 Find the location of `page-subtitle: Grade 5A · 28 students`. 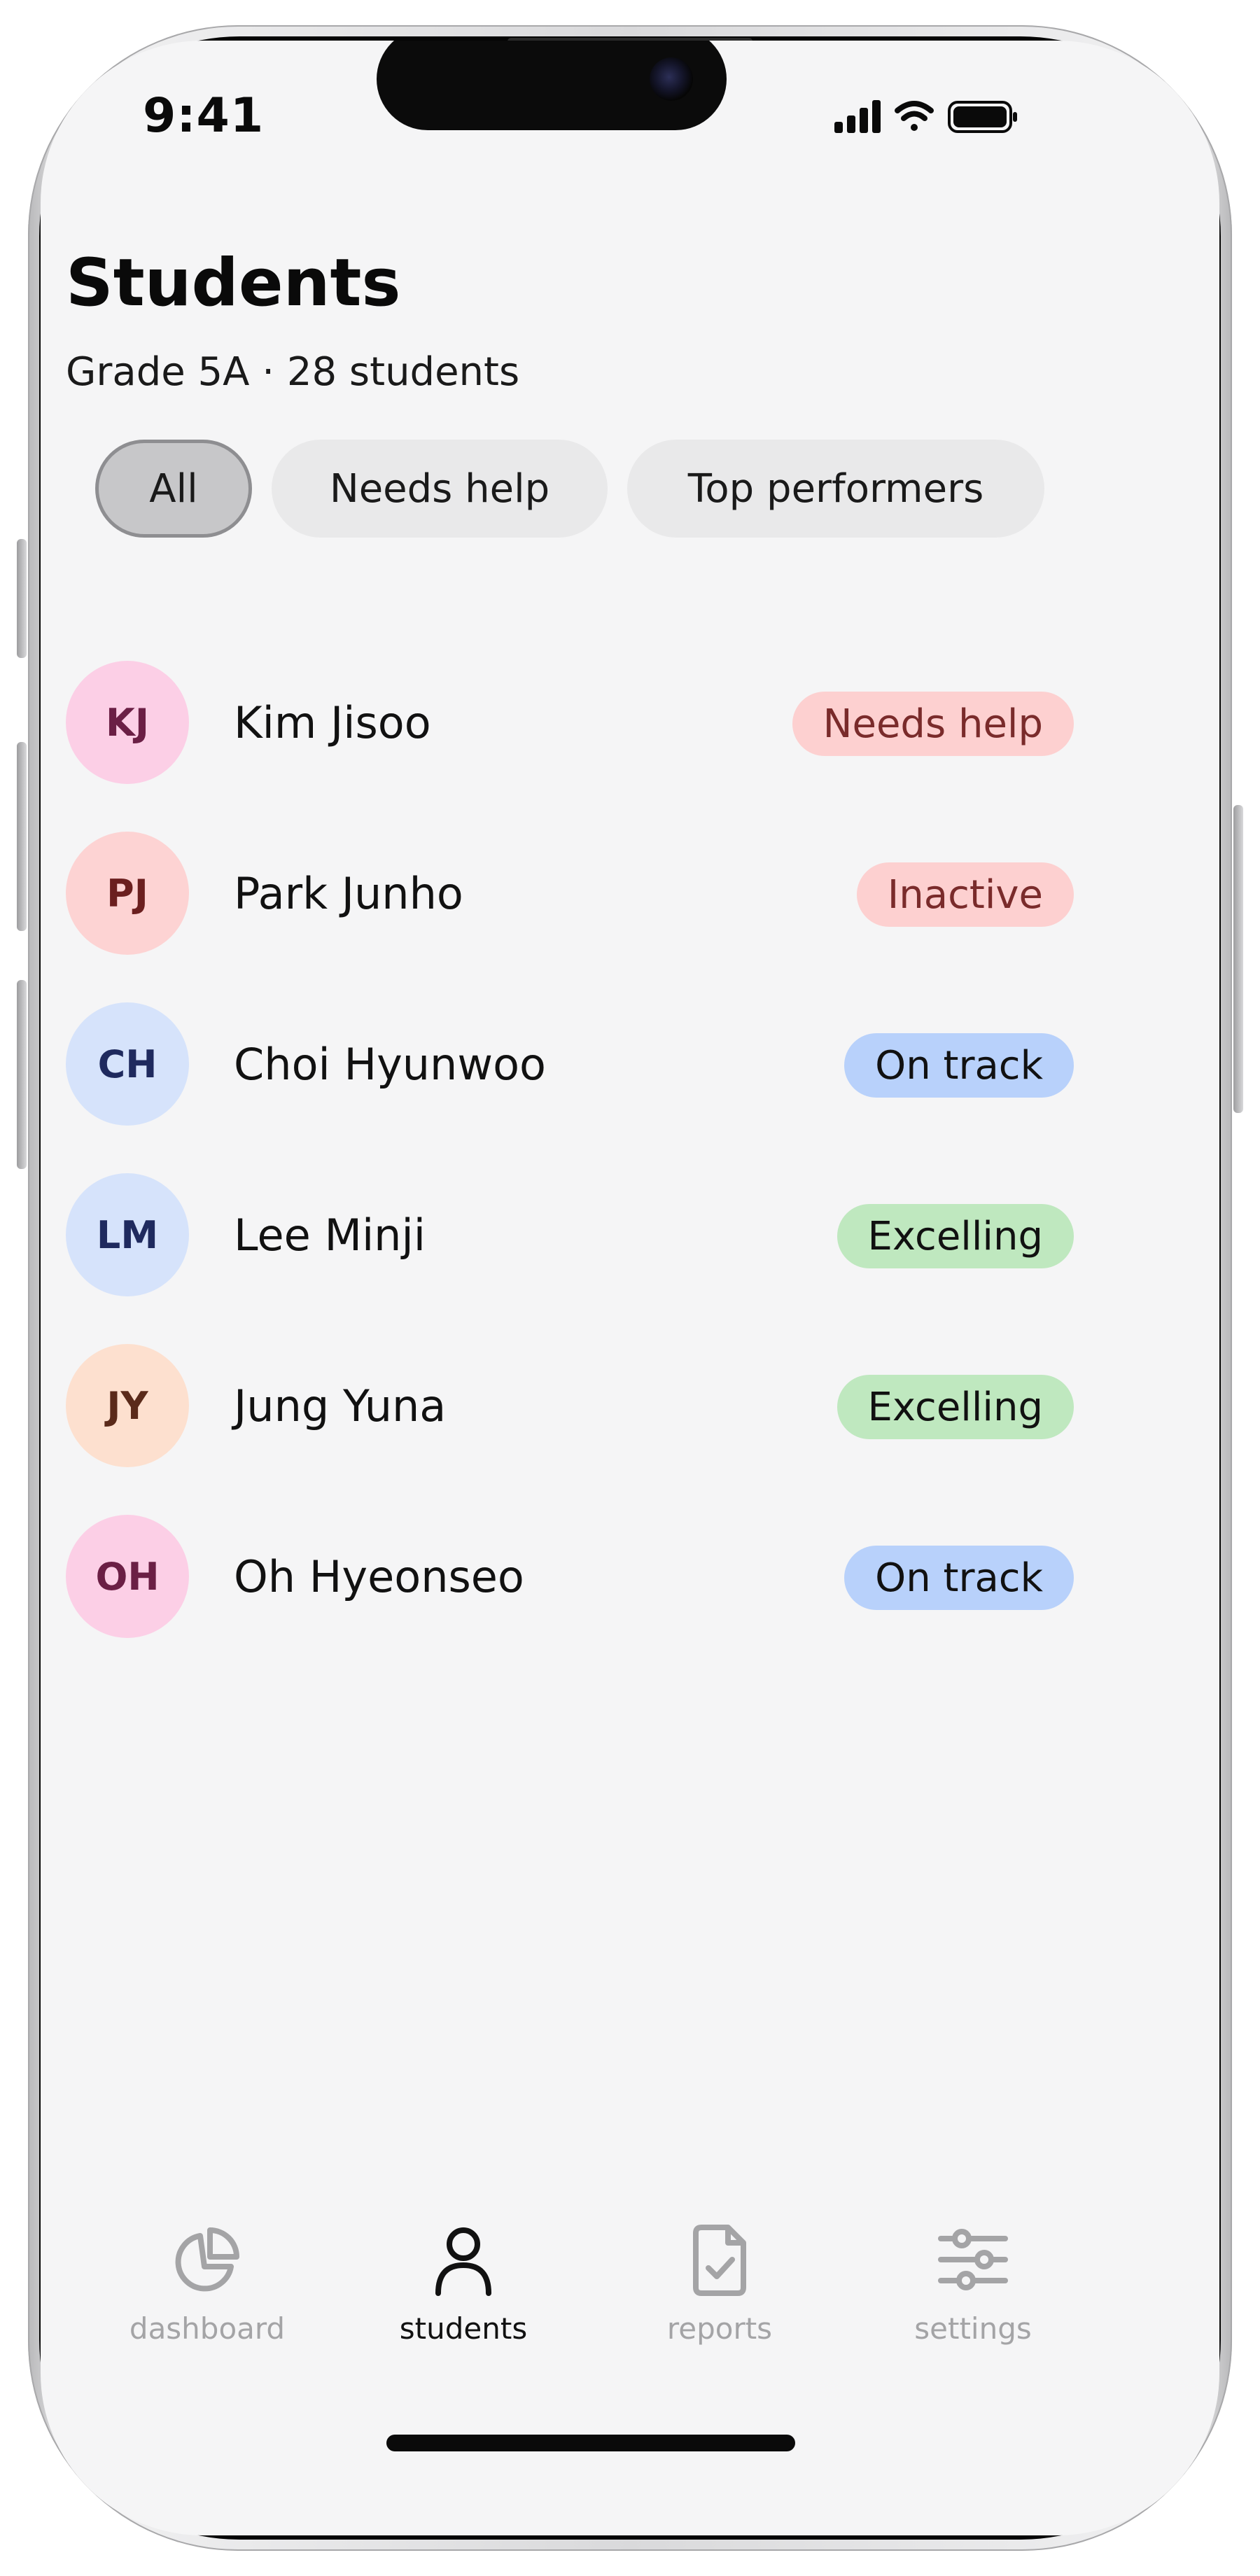

page-subtitle: Grade 5A · 28 students is located at coordinates (293, 372).